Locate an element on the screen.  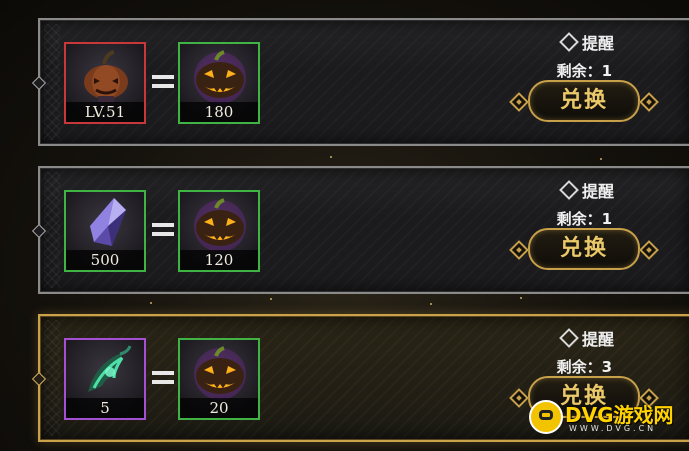
input-item-slot: 5 is located at coordinates (105, 379).